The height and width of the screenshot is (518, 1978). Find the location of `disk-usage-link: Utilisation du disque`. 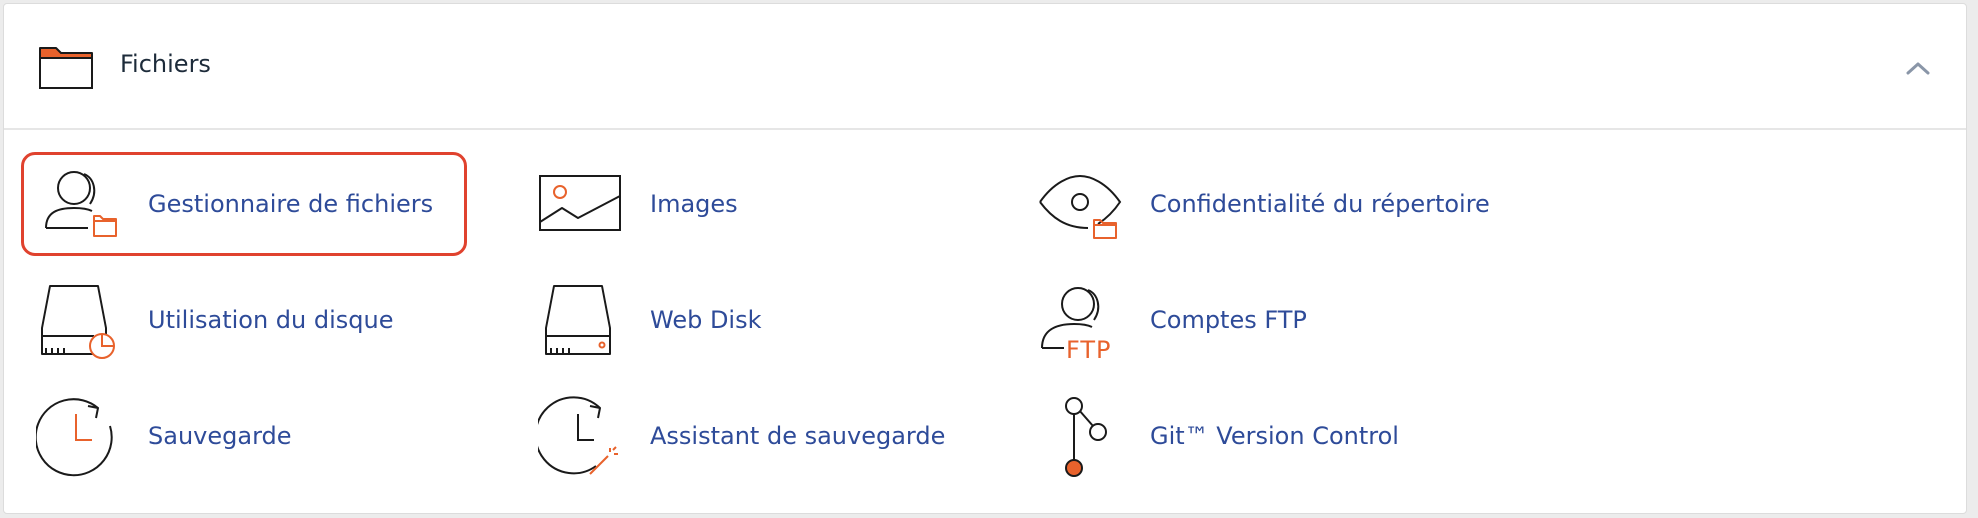

disk-usage-link: Utilisation du disque is located at coordinates (244, 320).